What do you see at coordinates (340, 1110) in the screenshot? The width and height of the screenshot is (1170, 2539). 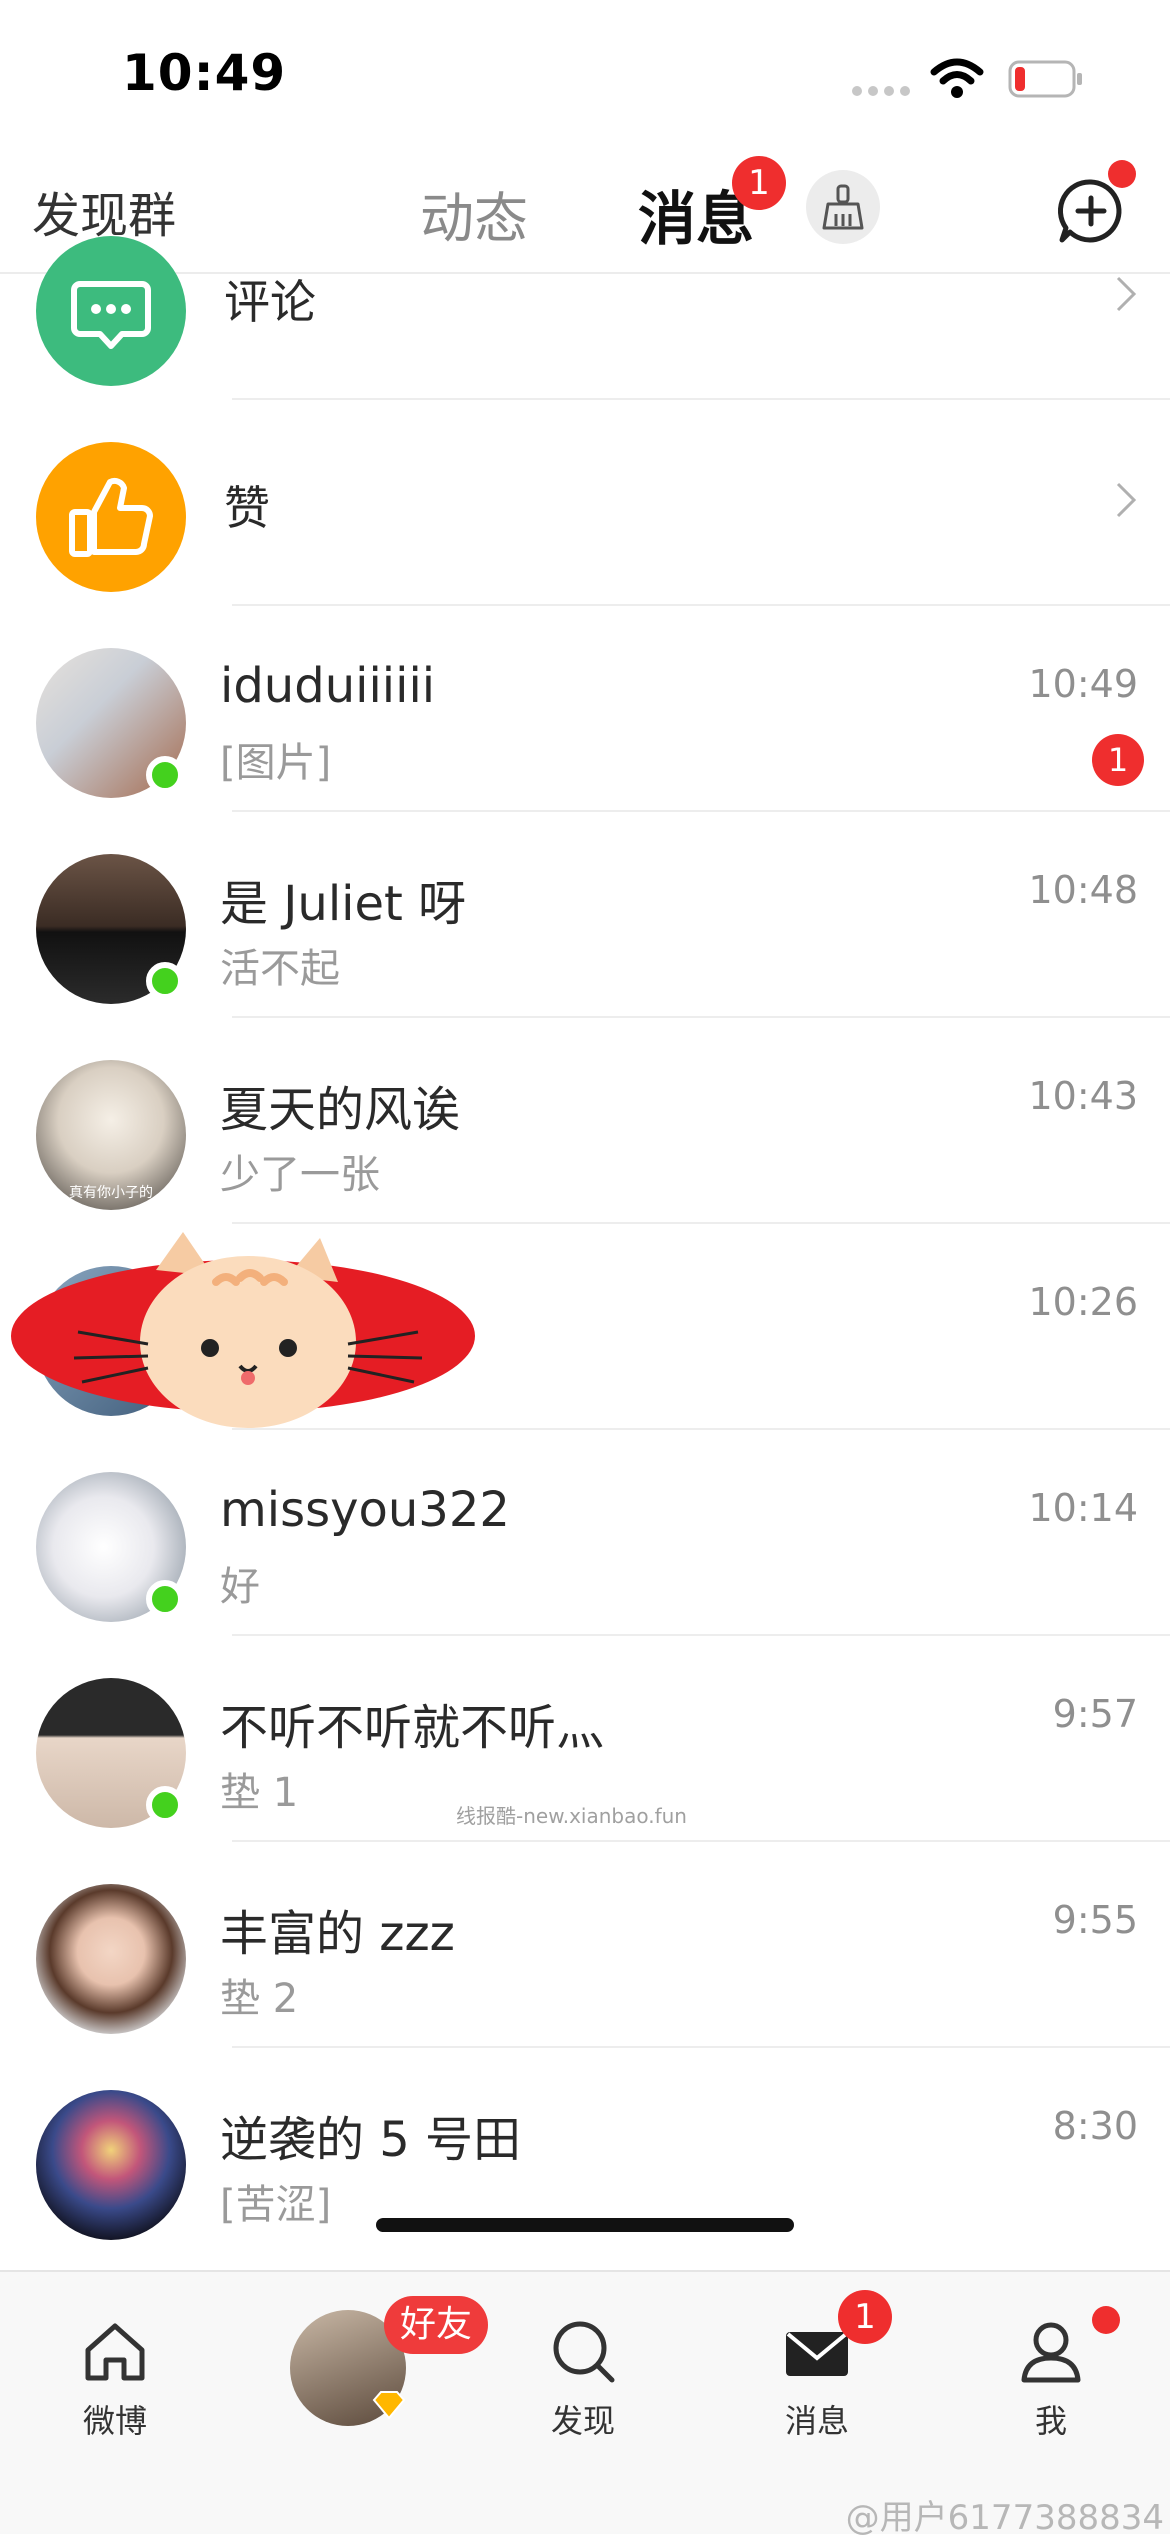 I see `contact-name: 夏天的风诶` at bounding box center [340, 1110].